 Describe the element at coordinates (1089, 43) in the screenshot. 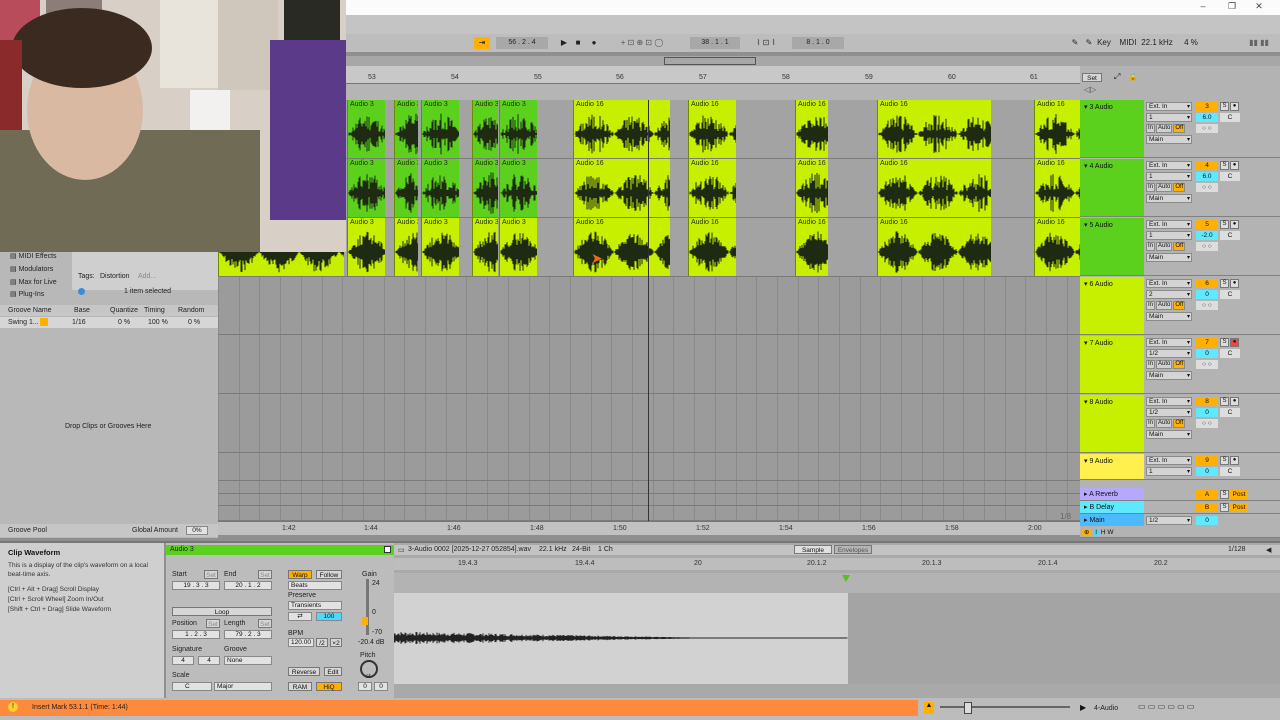

I see `edit-icon: ✎` at that location.